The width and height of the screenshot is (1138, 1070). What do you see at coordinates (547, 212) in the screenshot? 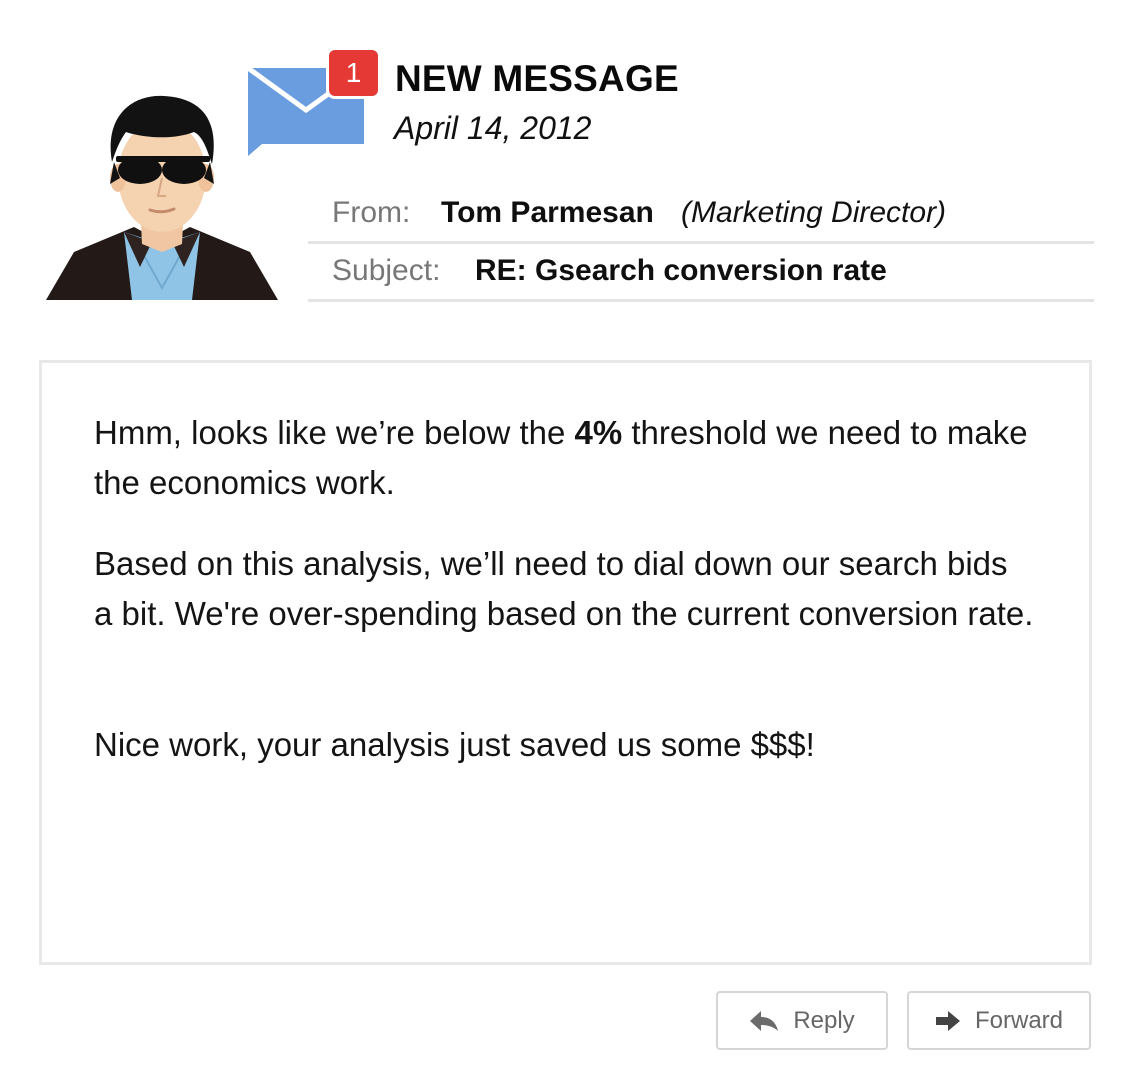
I see `sender-name: Tom Parmesan` at bounding box center [547, 212].